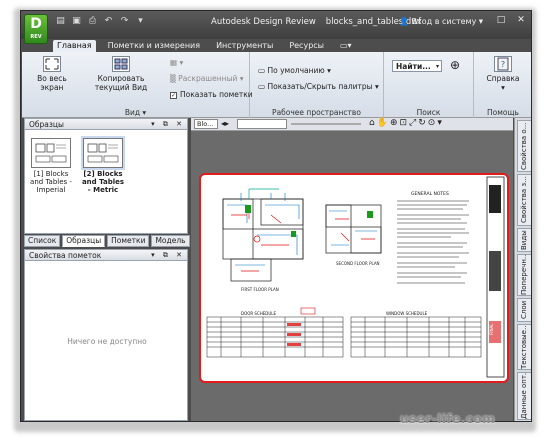 The image size is (550, 439). I want to click on copy-view-icon, so click(121, 64).